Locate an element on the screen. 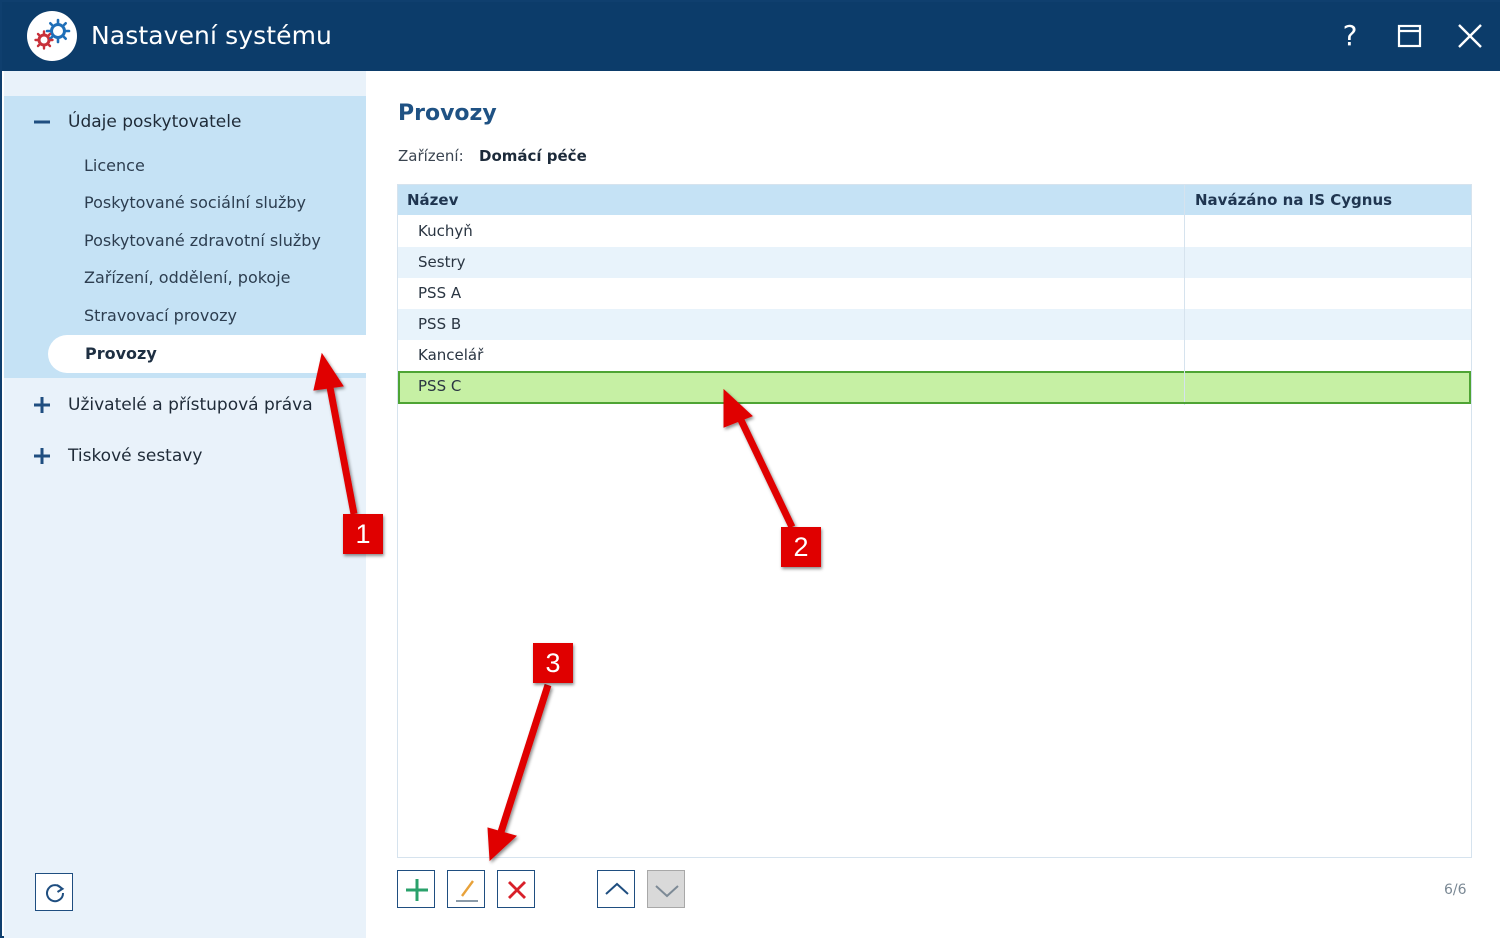 The height and width of the screenshot is (938, 1500). title-bar: Nastavení systému ? is located at coordinates (751, 36).